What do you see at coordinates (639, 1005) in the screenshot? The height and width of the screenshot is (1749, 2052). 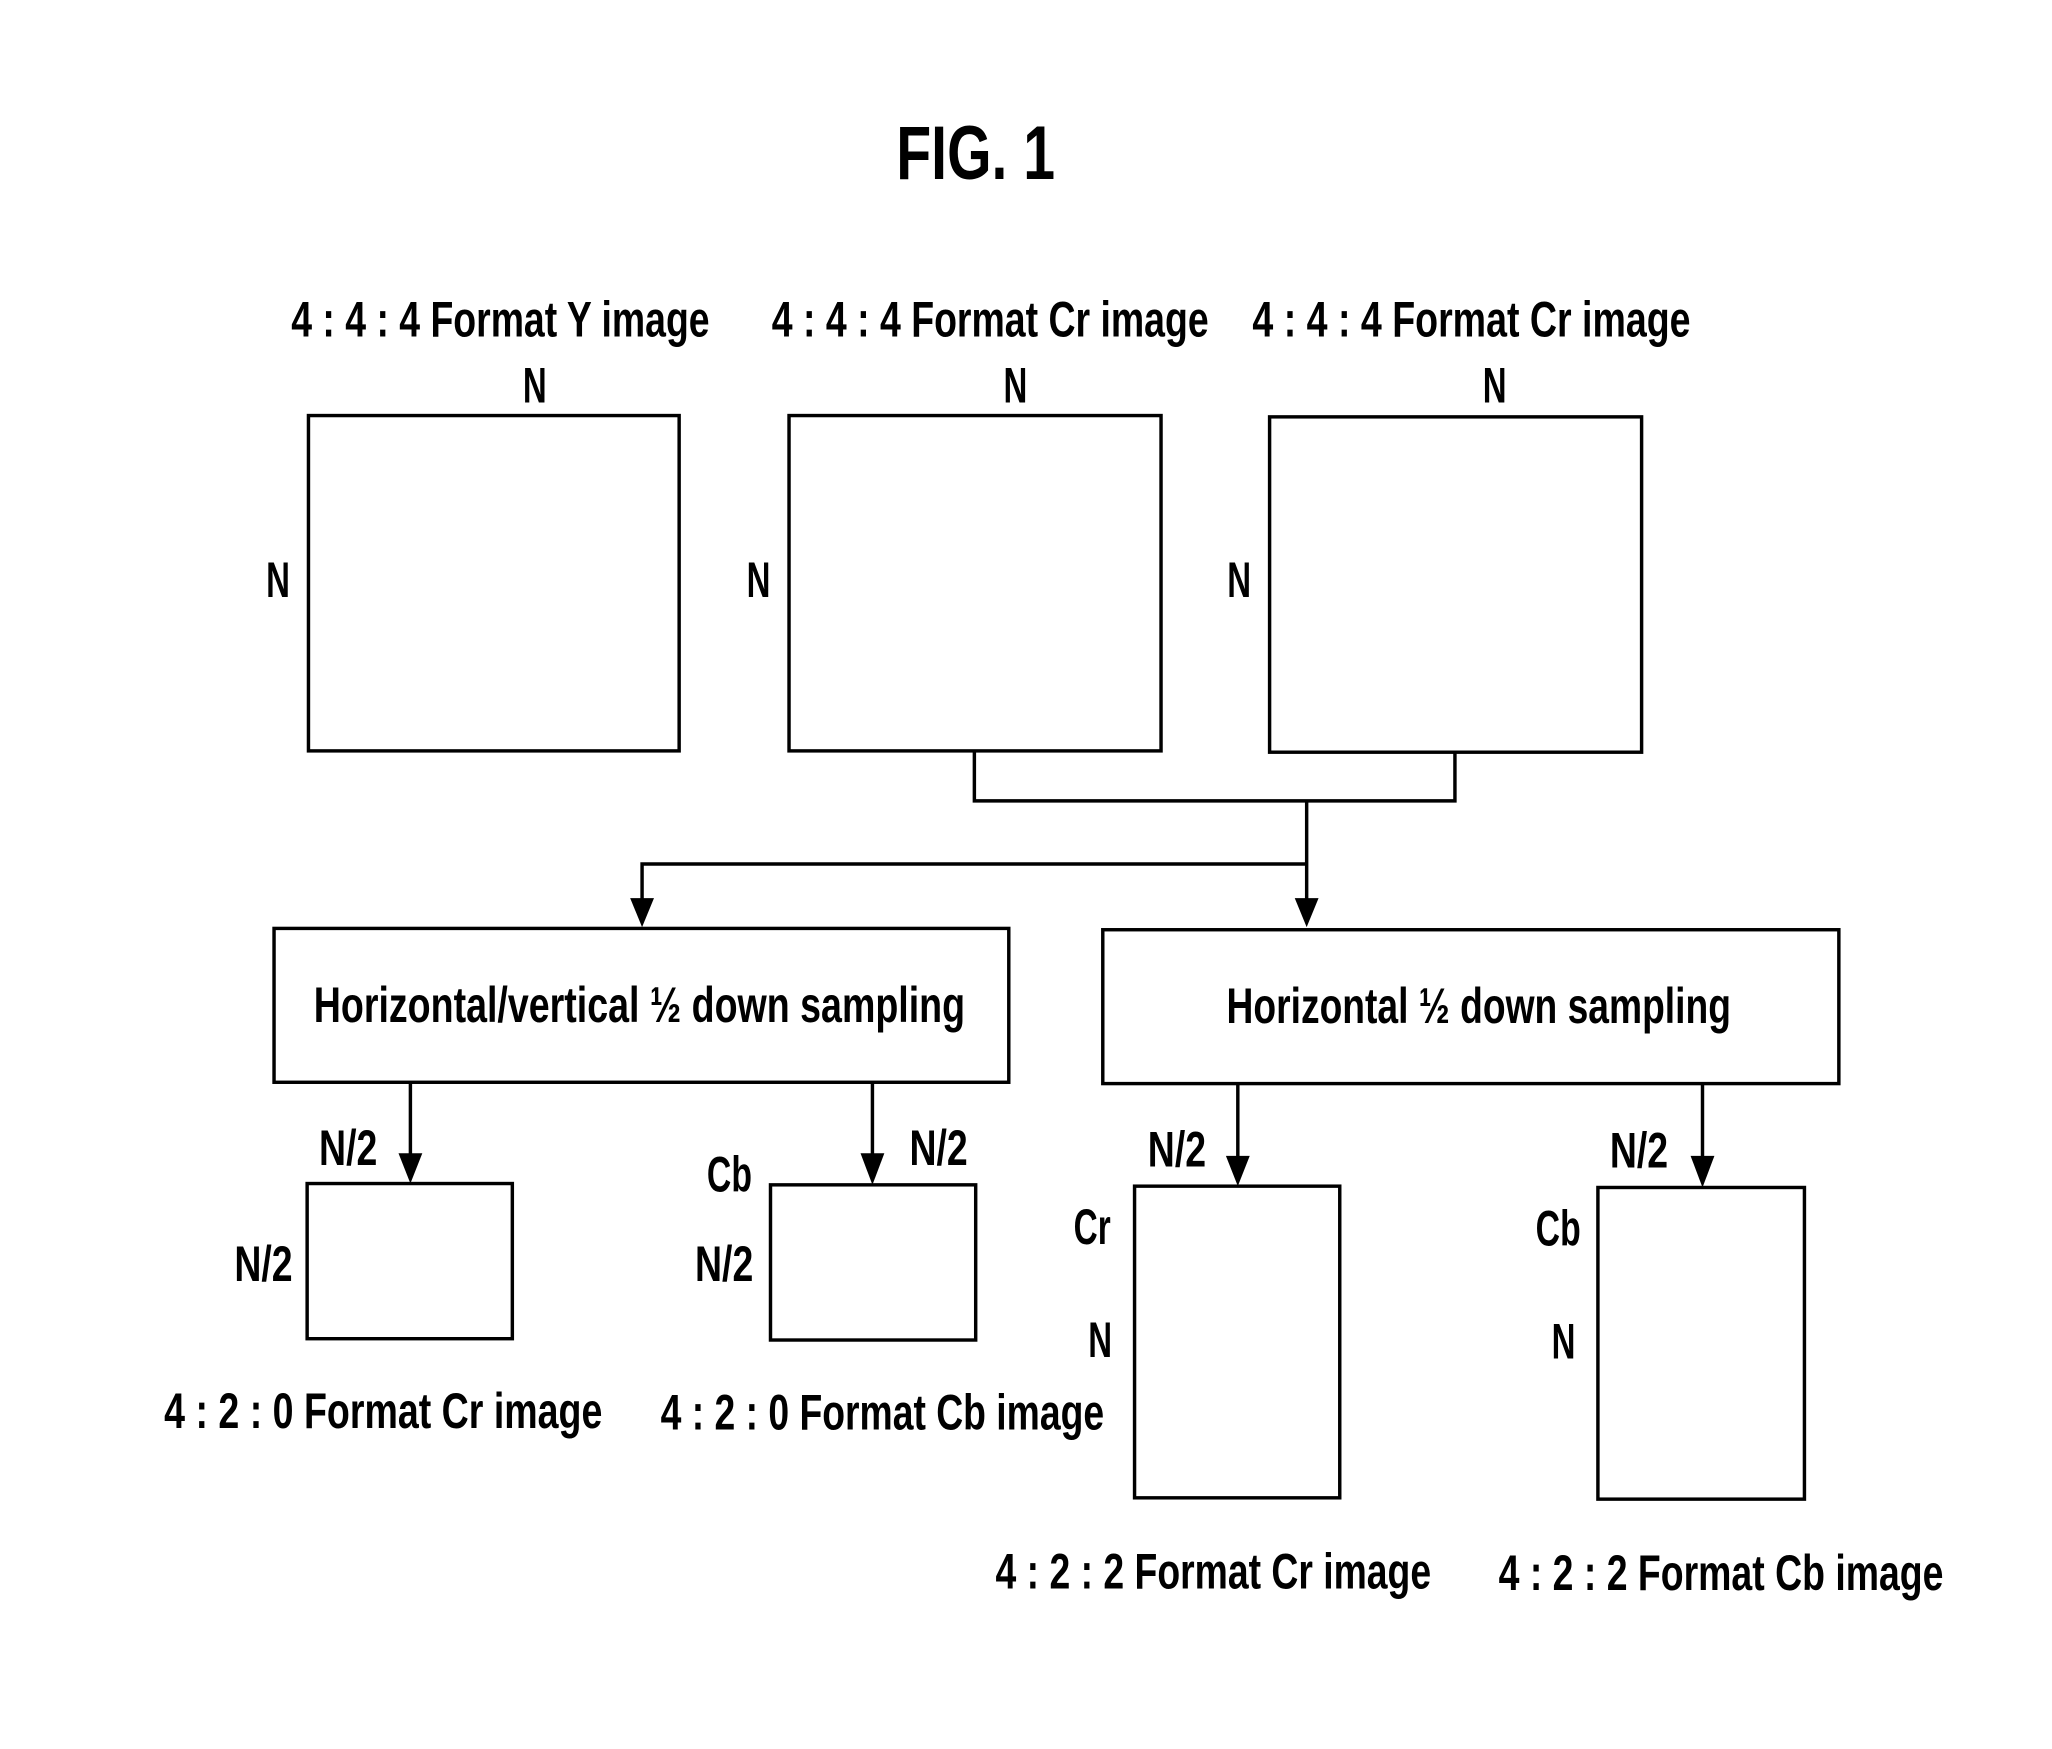 I see `process-label-hv-downsampling: Horizontal/vertical ½ down sampling` at bounding box center [639, 1005].